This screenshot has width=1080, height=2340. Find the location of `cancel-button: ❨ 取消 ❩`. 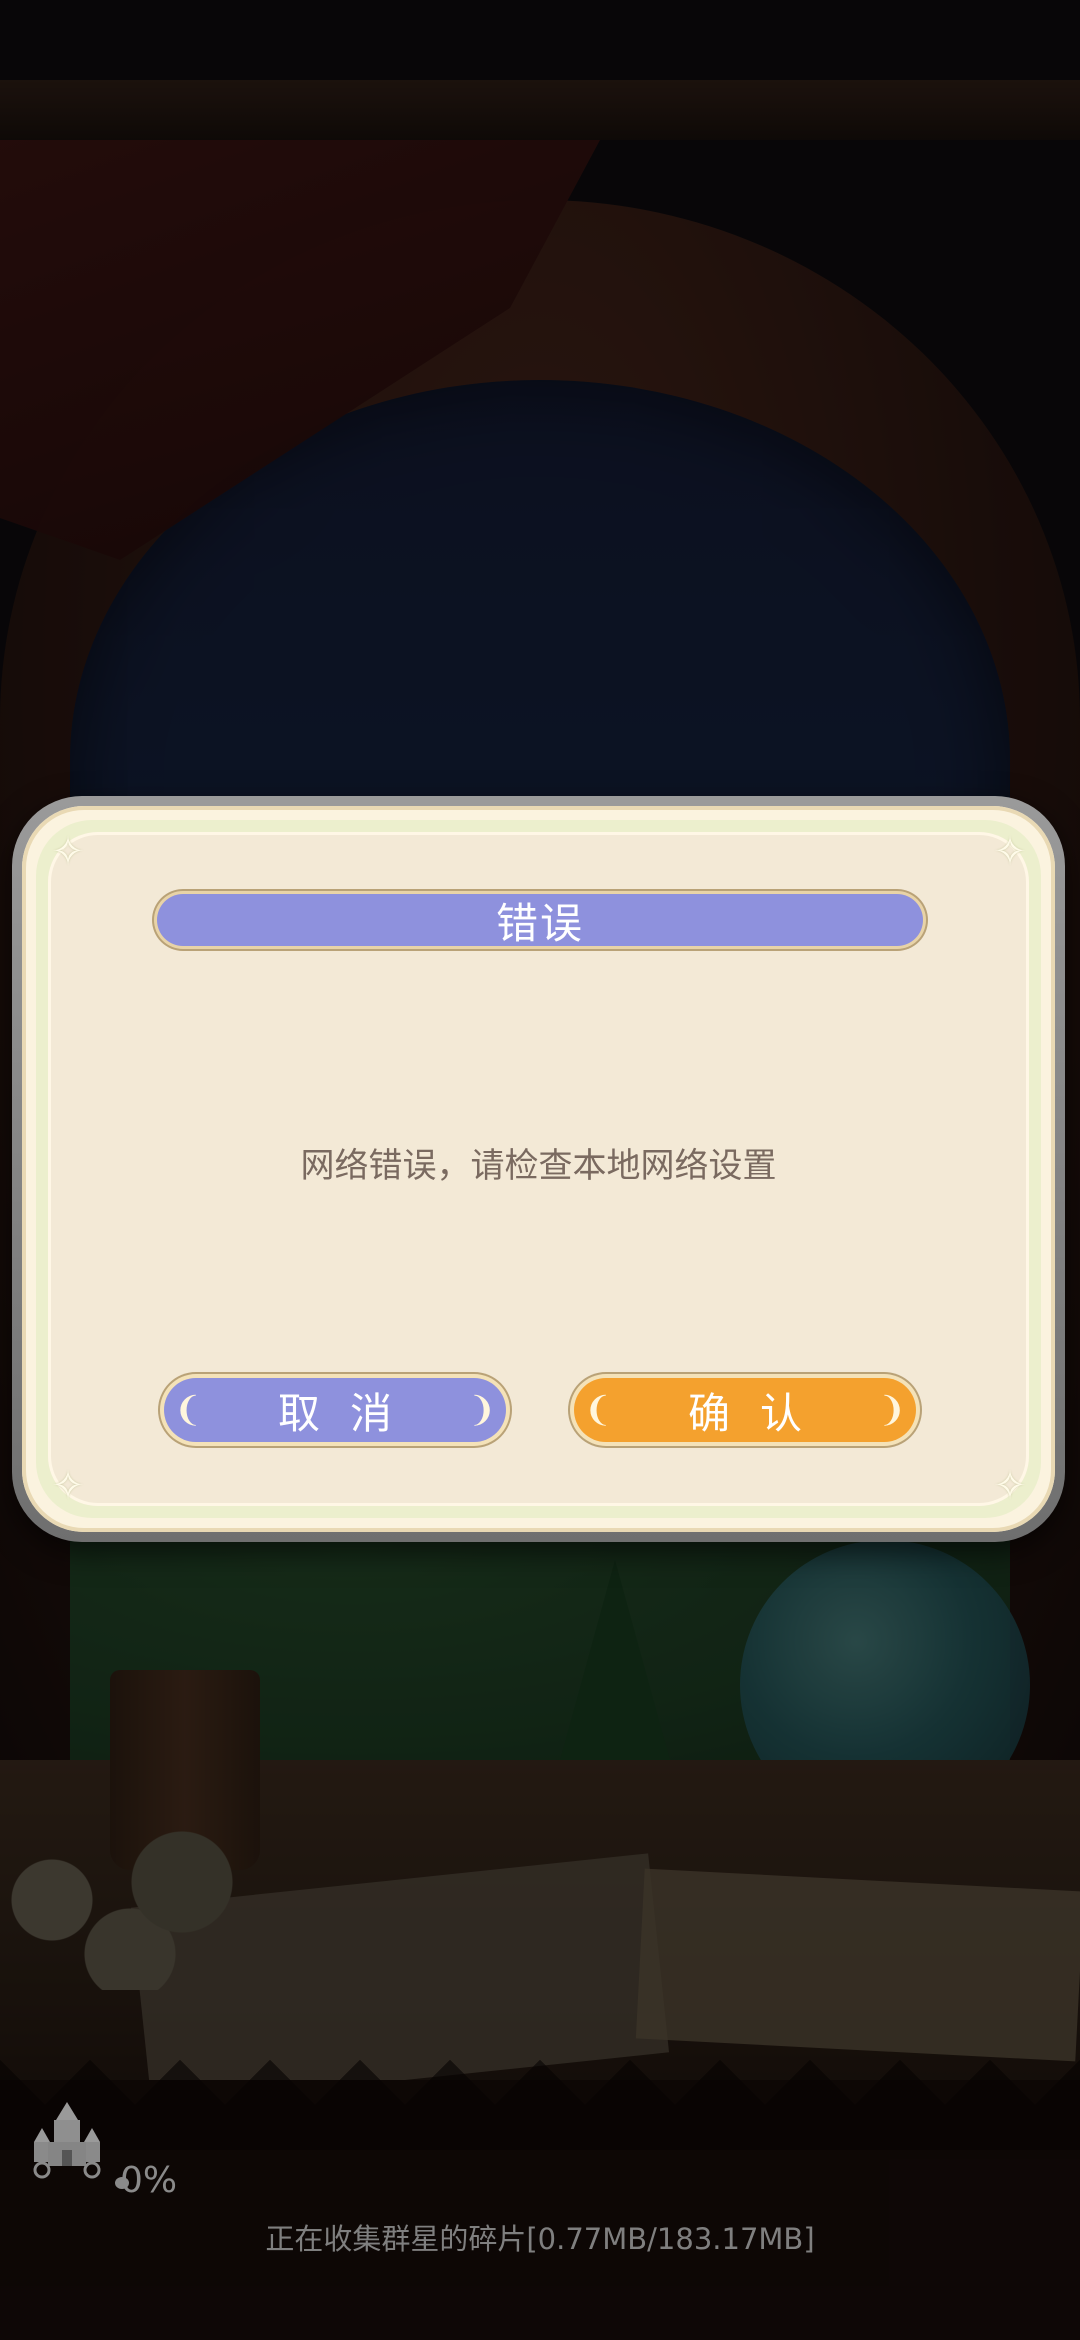

cancel-button: ❨ 取消 ❩ is located at coordinates (335, 1410).